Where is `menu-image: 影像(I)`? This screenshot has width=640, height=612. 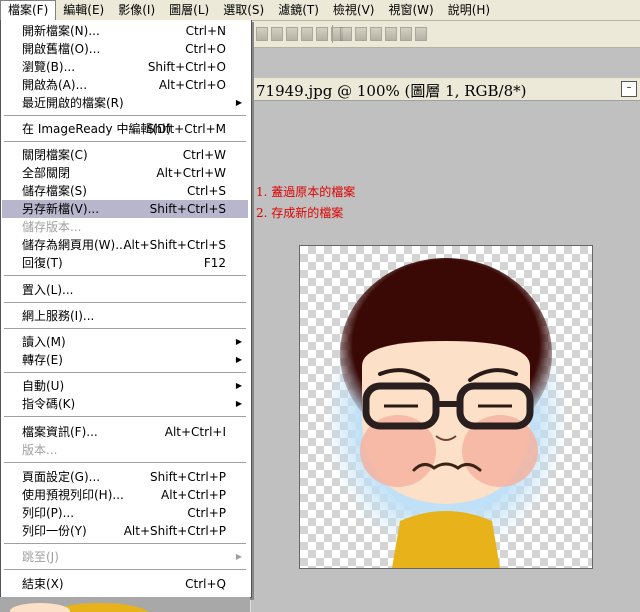
menu-image: 影像(I) is located at coordinates (136, 10).